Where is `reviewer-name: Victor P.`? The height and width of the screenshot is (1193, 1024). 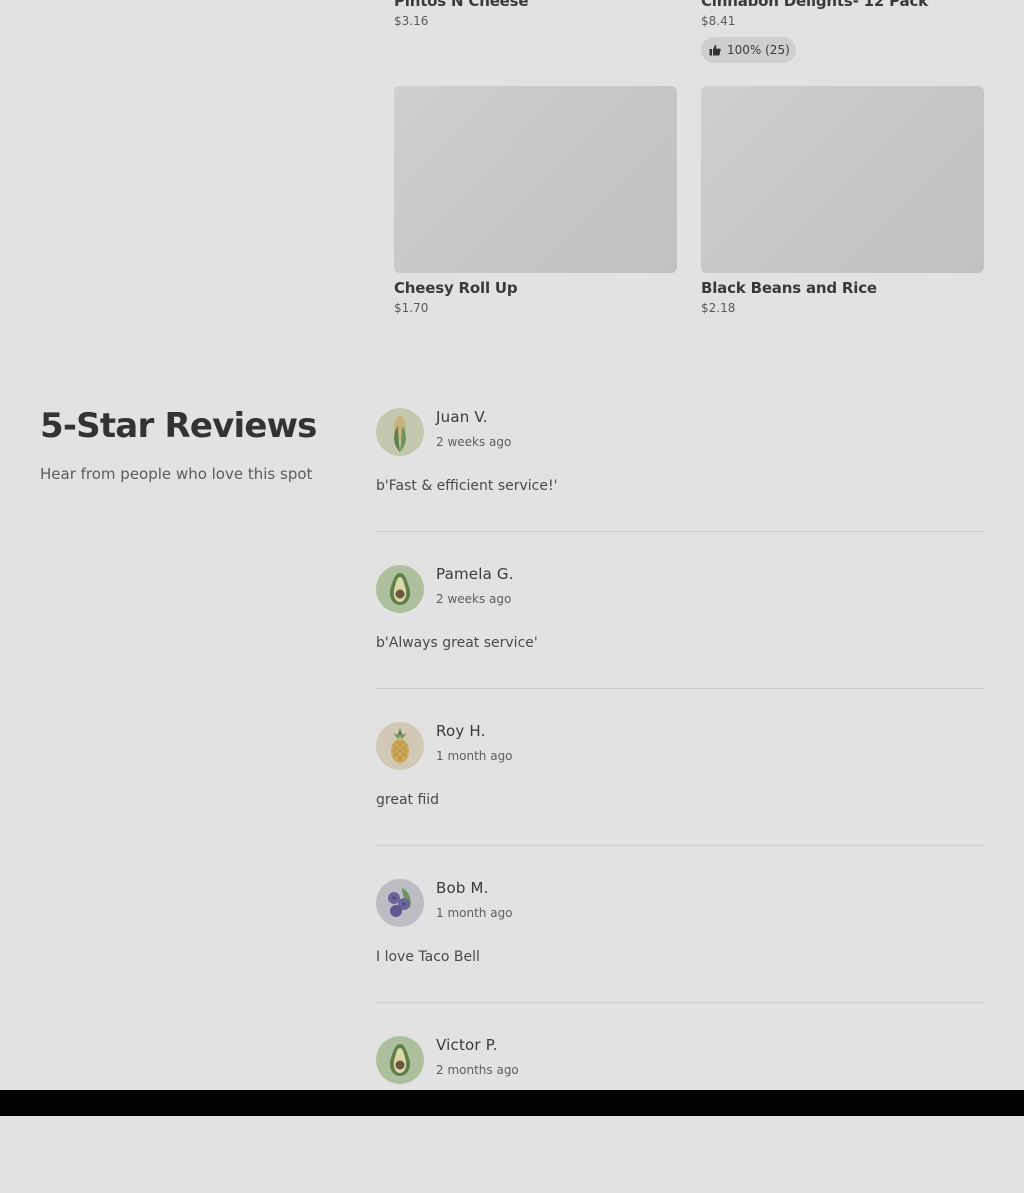
reviewer-name: Victor P. is located at coordinates (467, 1045).